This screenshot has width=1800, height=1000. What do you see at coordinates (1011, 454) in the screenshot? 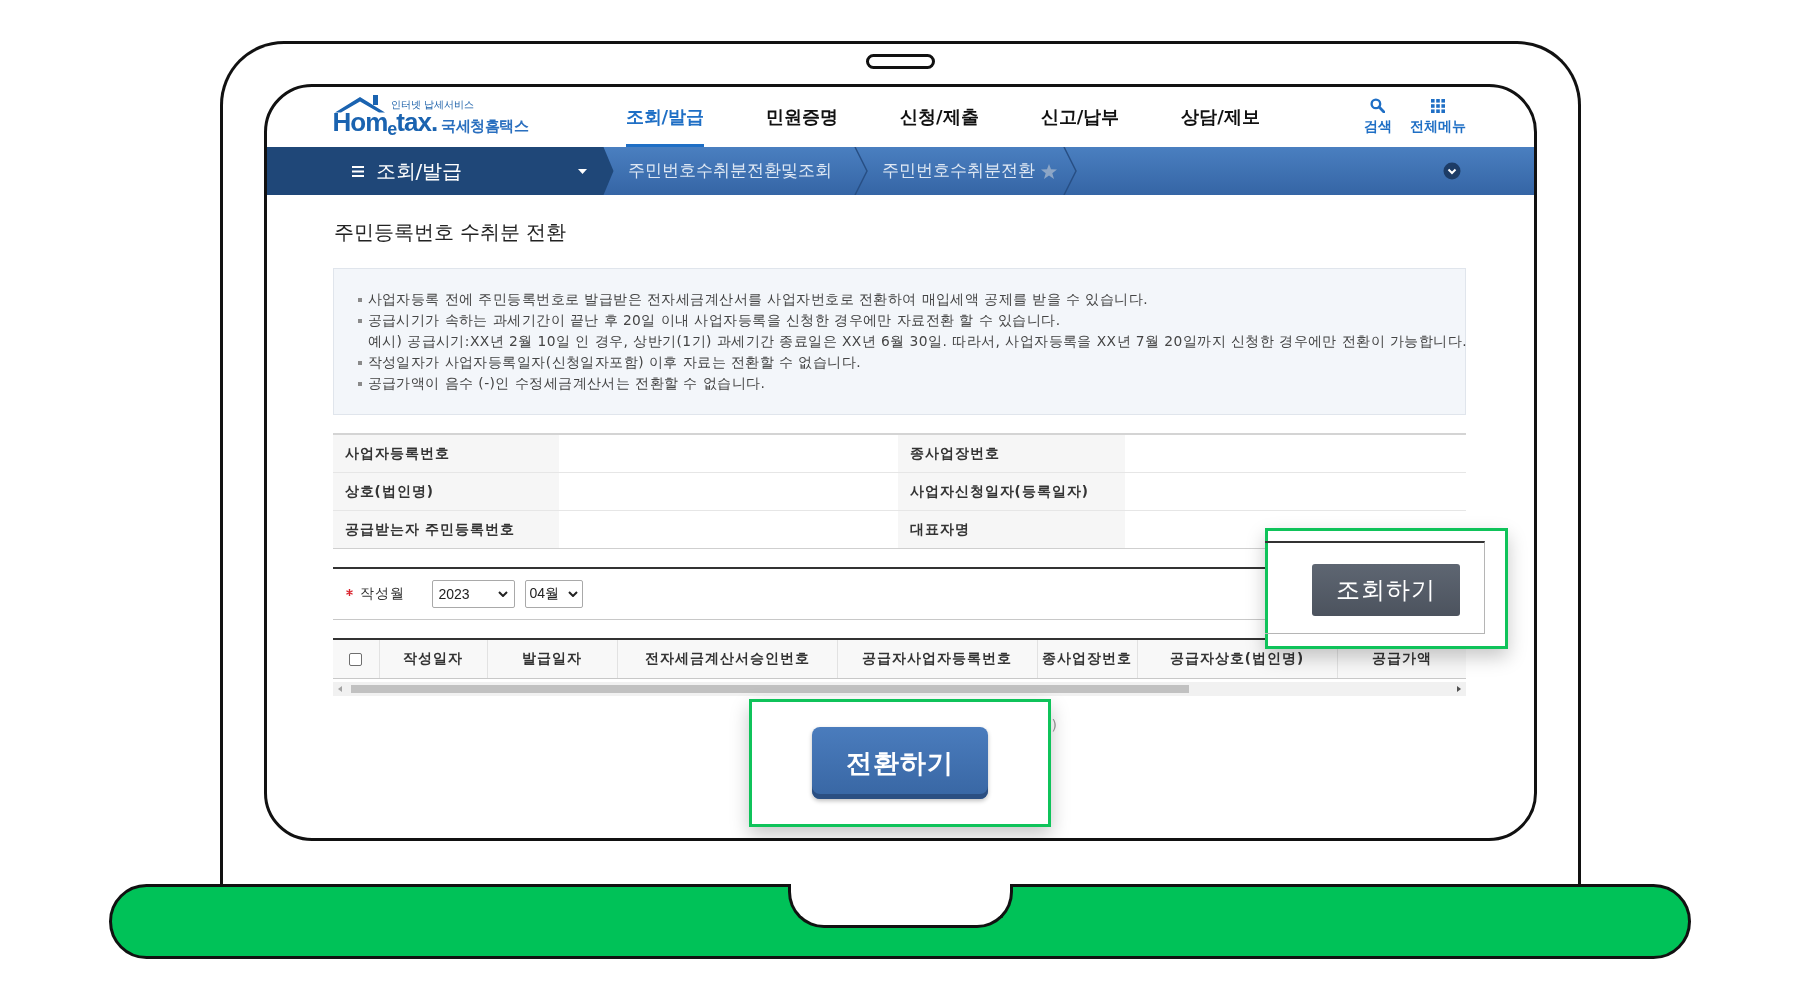
I see `field-label: 종사업장번호` at bounding box center [1011, 454].